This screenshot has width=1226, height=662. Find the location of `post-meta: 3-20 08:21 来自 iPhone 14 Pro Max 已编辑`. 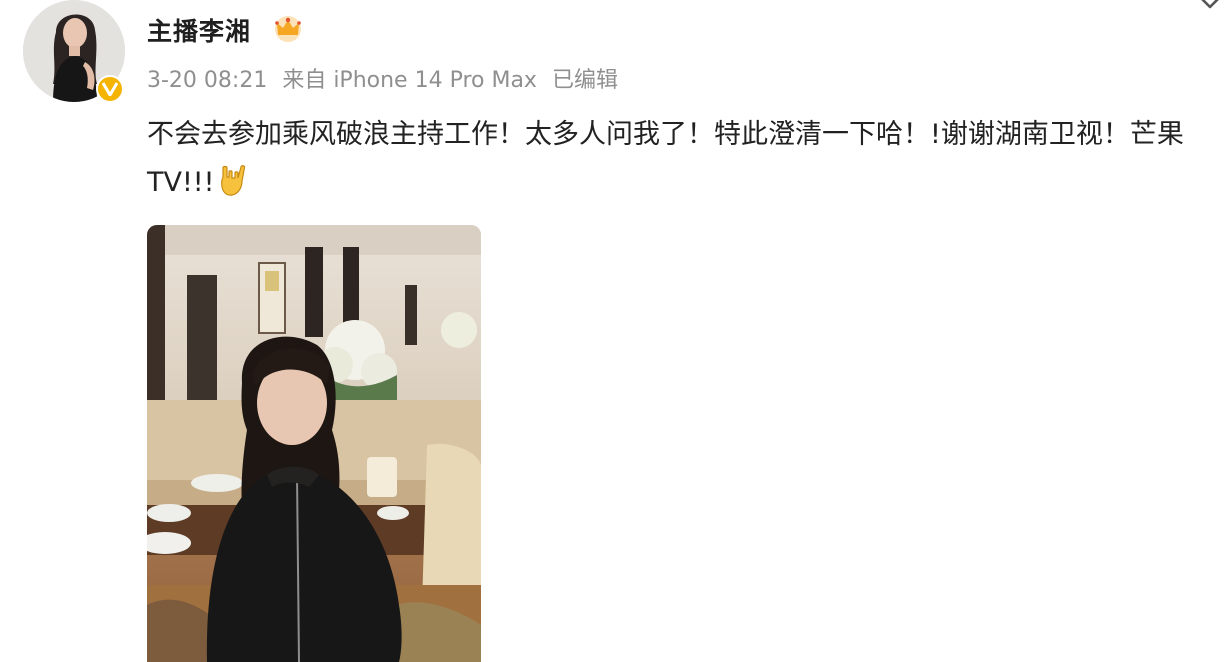

post-meta: 3-20 08:21 来自 iPhone 14 Pro Max 已编辑 is located at coordinates (386, 78).